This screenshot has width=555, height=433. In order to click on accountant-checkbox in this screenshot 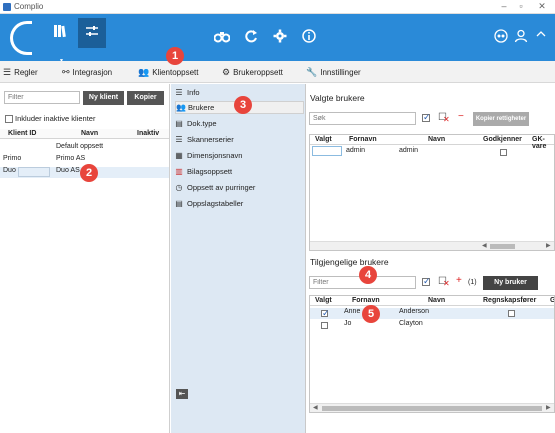, I will do `click(511, 313)`.